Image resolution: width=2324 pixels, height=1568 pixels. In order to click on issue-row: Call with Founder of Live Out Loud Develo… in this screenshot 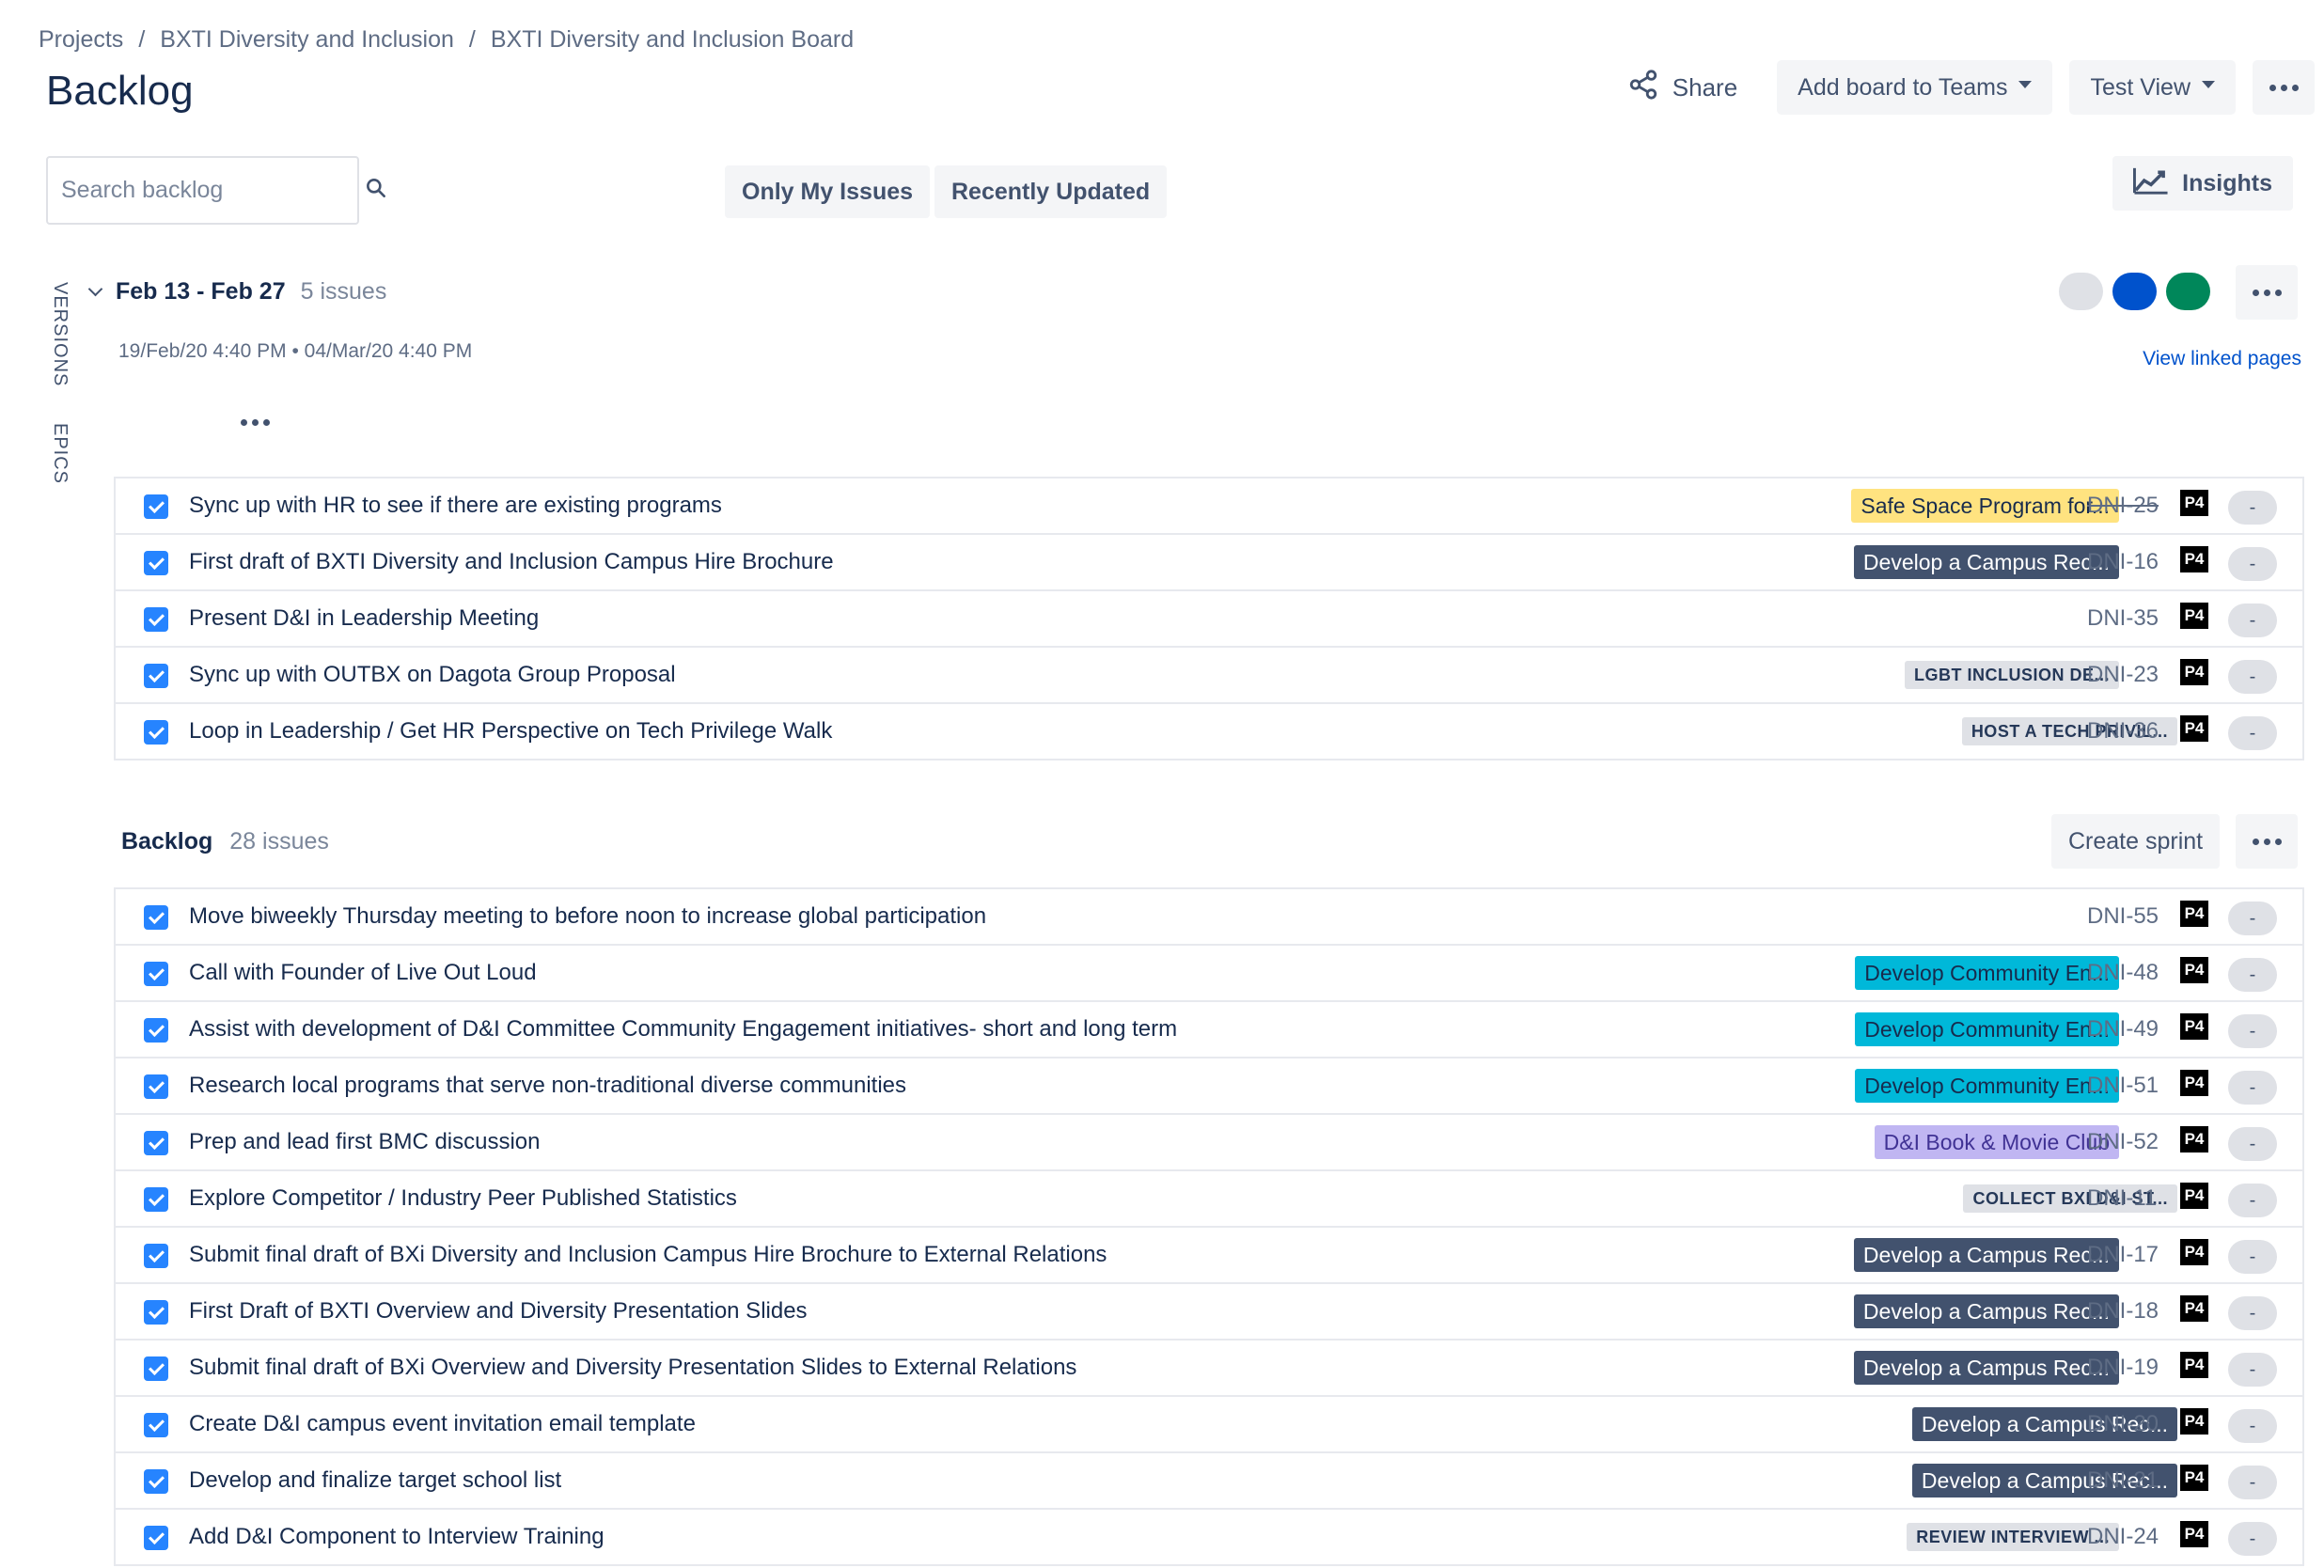, I will do `click(1209, 974)`.